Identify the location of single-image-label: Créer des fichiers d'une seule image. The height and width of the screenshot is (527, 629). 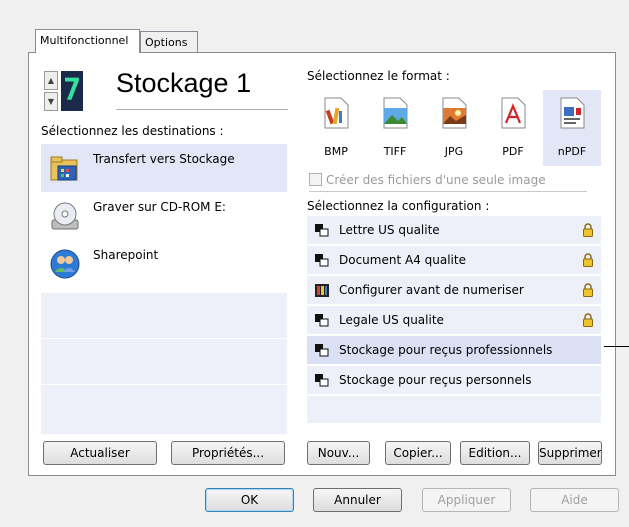
(436, 180).